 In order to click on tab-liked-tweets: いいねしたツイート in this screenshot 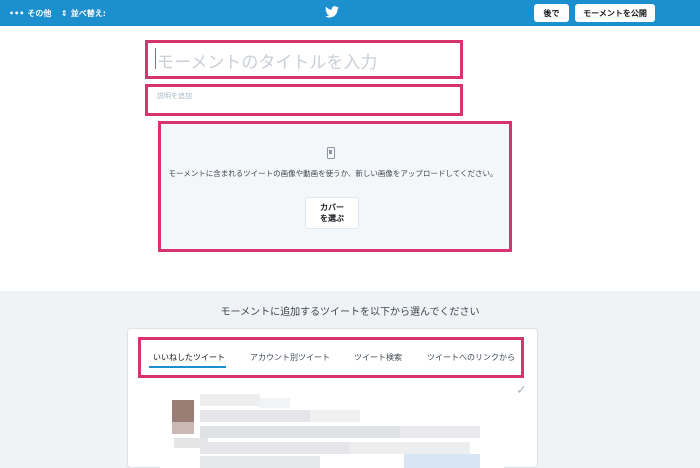, I will do `click(189, 357)`.